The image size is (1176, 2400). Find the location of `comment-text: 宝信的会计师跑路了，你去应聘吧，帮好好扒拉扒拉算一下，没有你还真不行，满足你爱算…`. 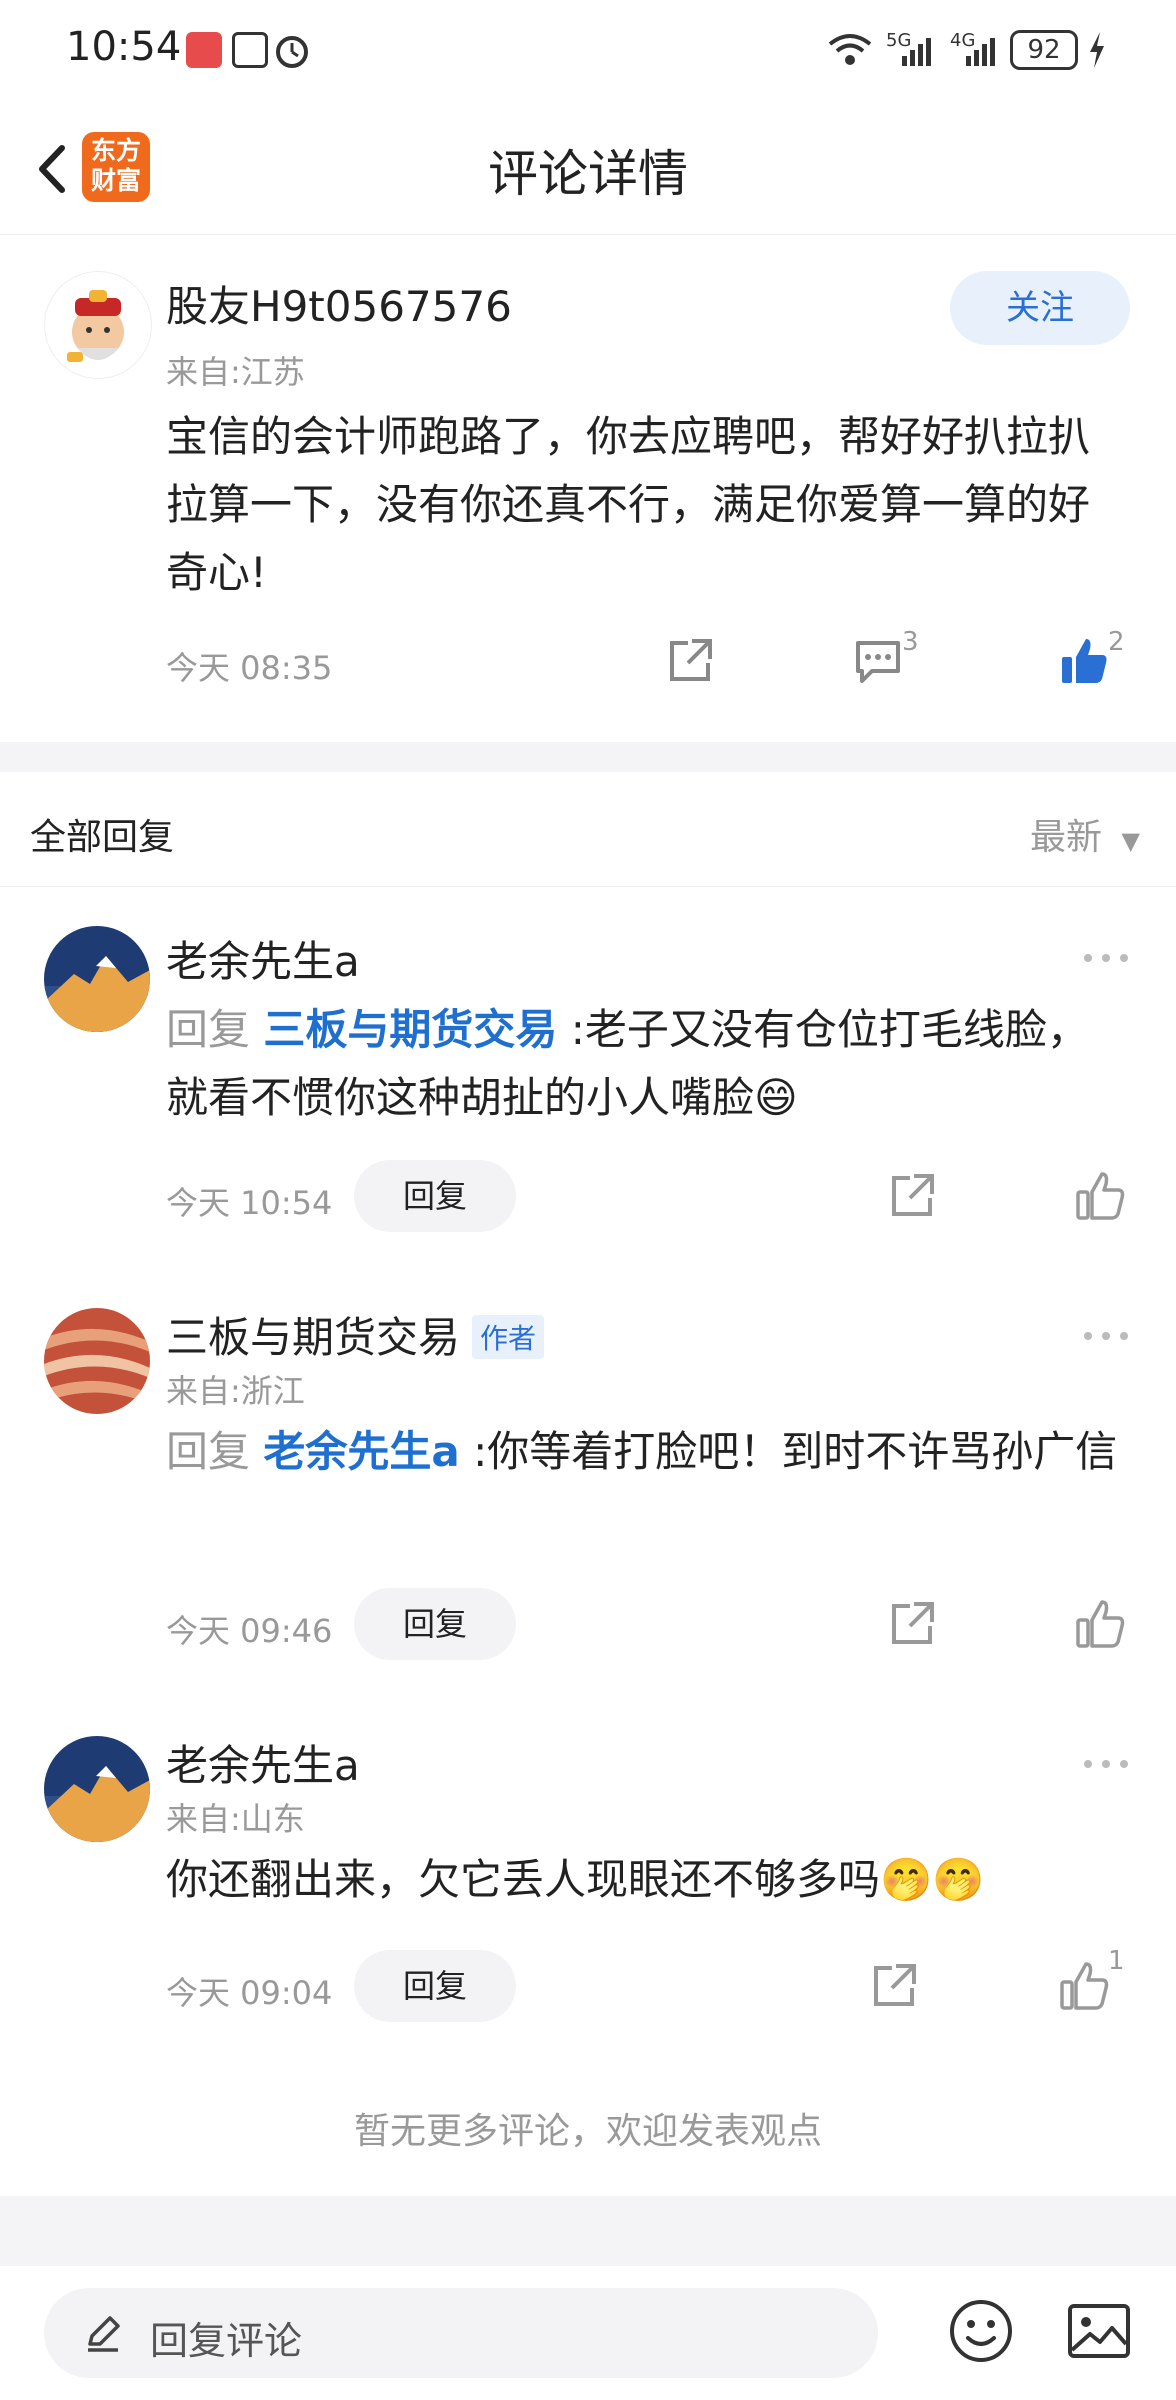

comment-text: 宝信的会计师跑路了，你去应聘吧，帮好好扒拉扒拉算一下，没有你还真不行，满足你爱算… is located at coordinates (628, 504).